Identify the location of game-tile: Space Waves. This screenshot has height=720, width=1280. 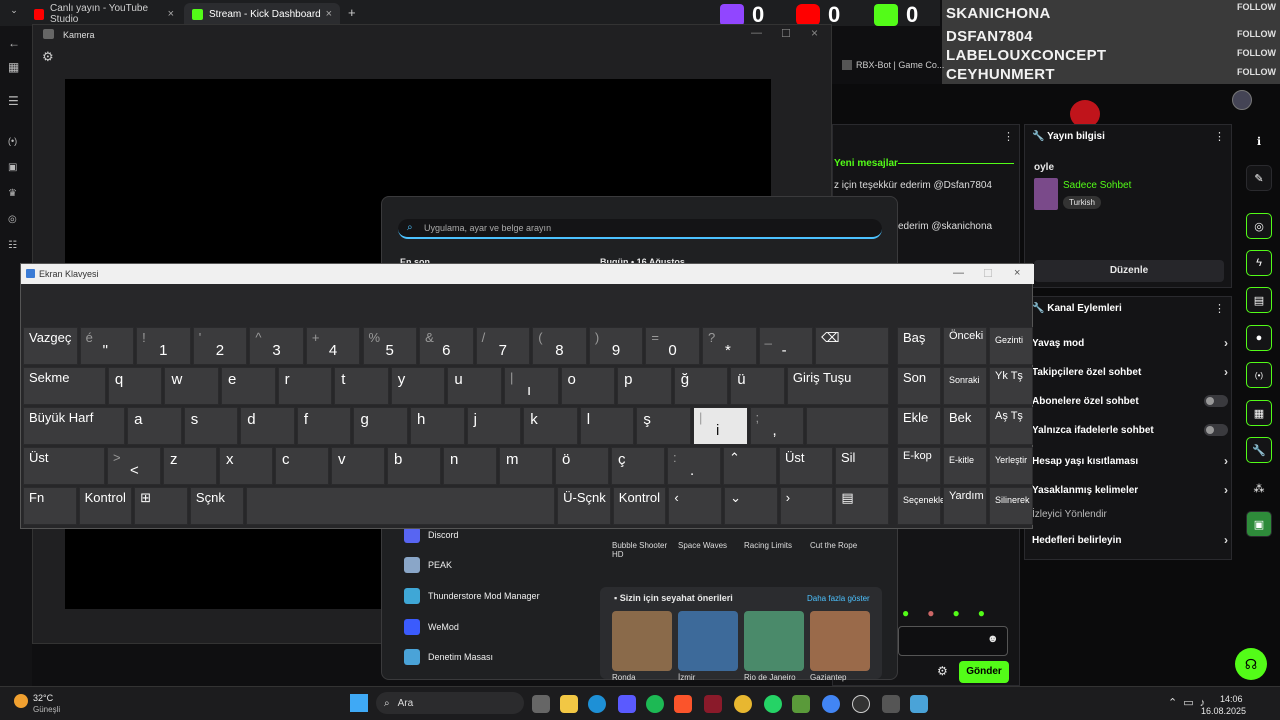
(702, 545).